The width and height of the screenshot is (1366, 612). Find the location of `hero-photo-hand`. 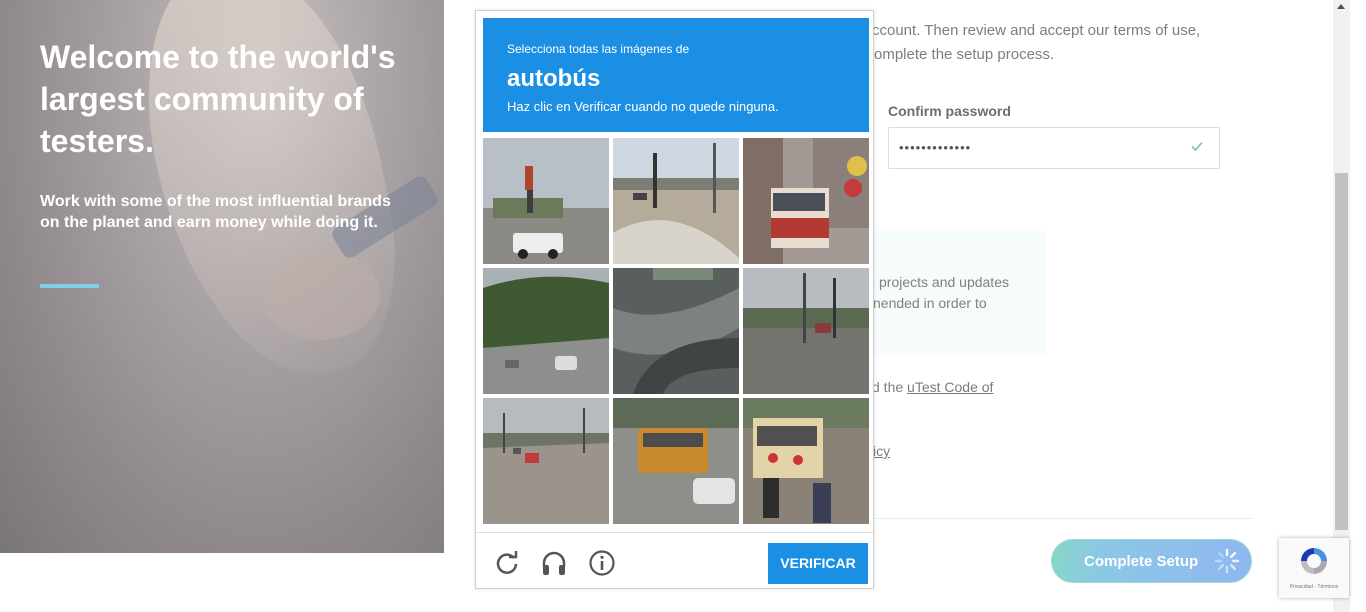

hero-photo-hand is located at coordinates (320, 295).